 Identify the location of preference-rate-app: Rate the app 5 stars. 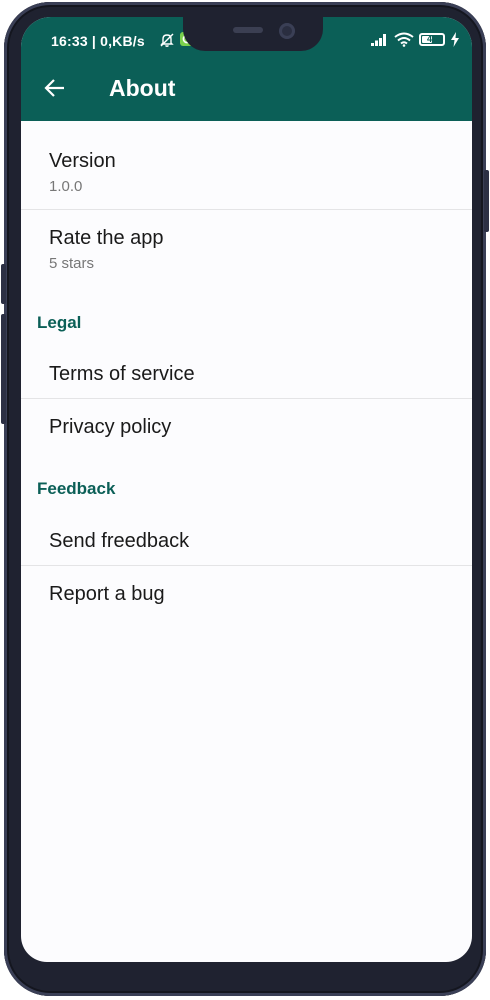
(246, 249).